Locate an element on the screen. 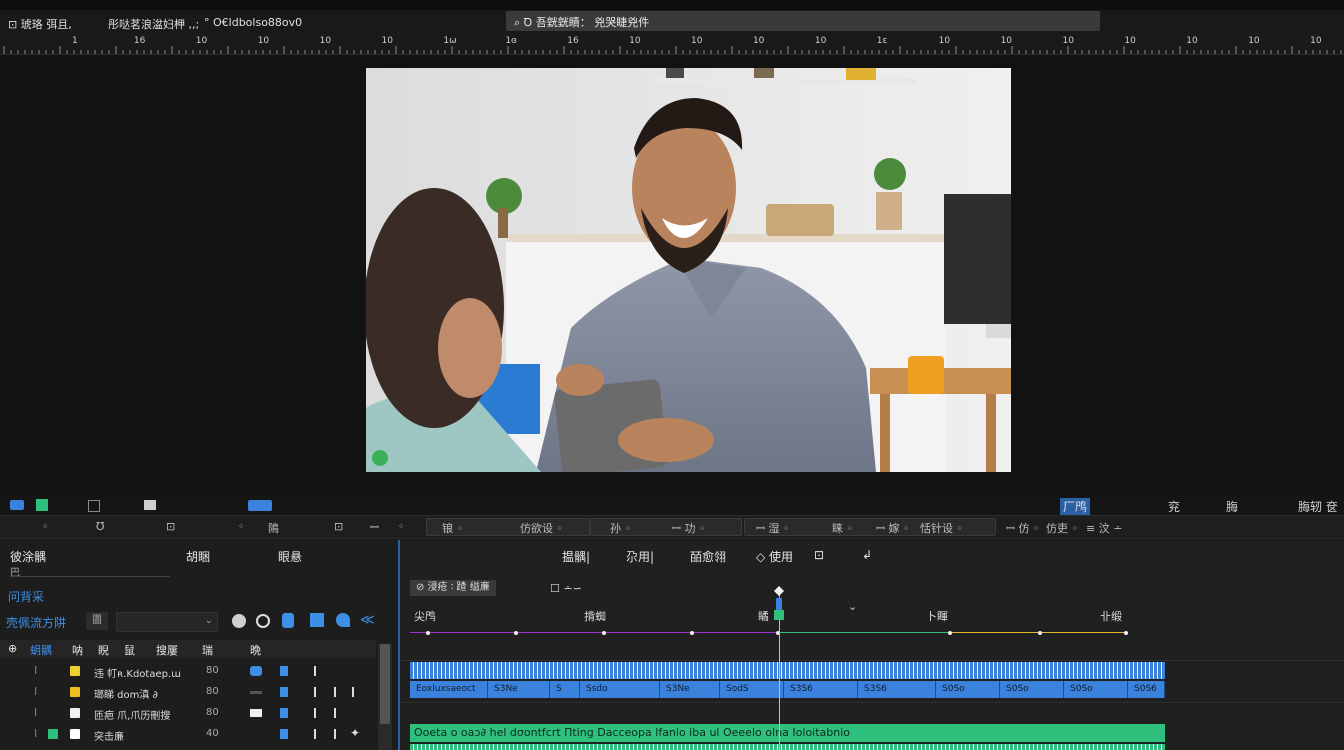 This screenshot has height=750, width=1344. timeline-tab-4: ◇ 使用 is located at coordinates (774, 556).